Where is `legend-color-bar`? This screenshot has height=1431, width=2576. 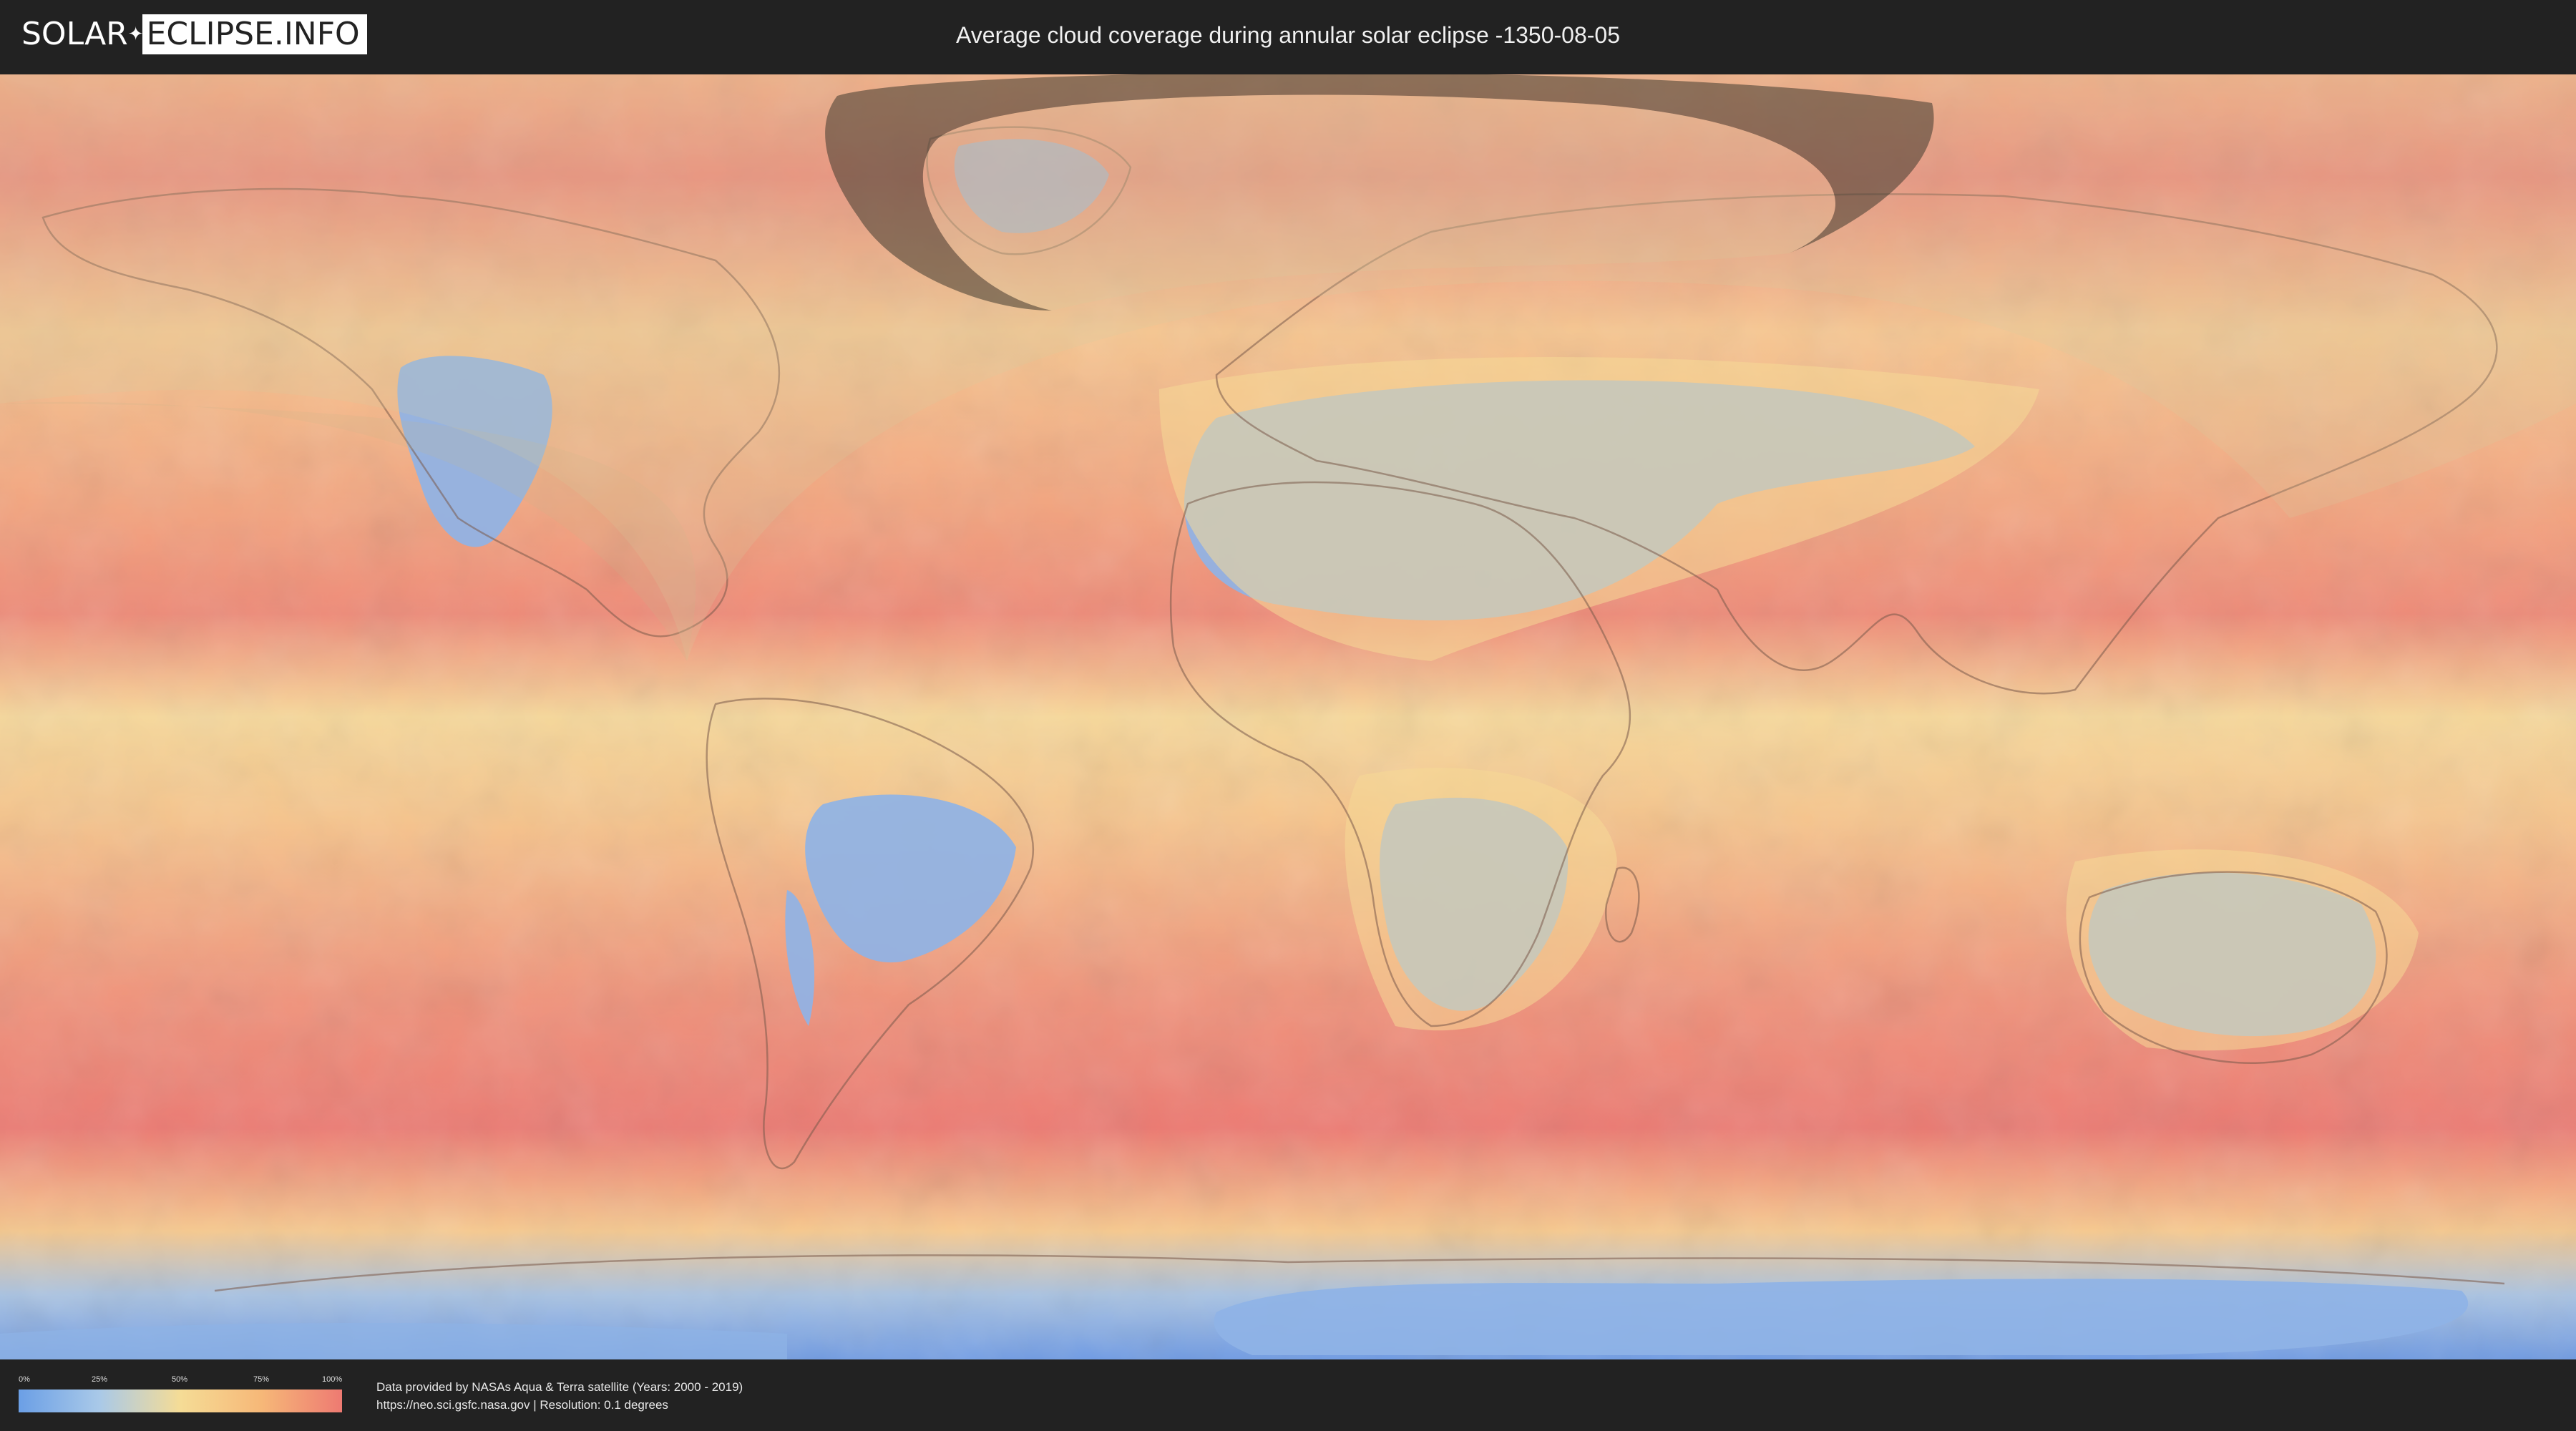
legend-color-bar is located at coordinates (180, 1401).